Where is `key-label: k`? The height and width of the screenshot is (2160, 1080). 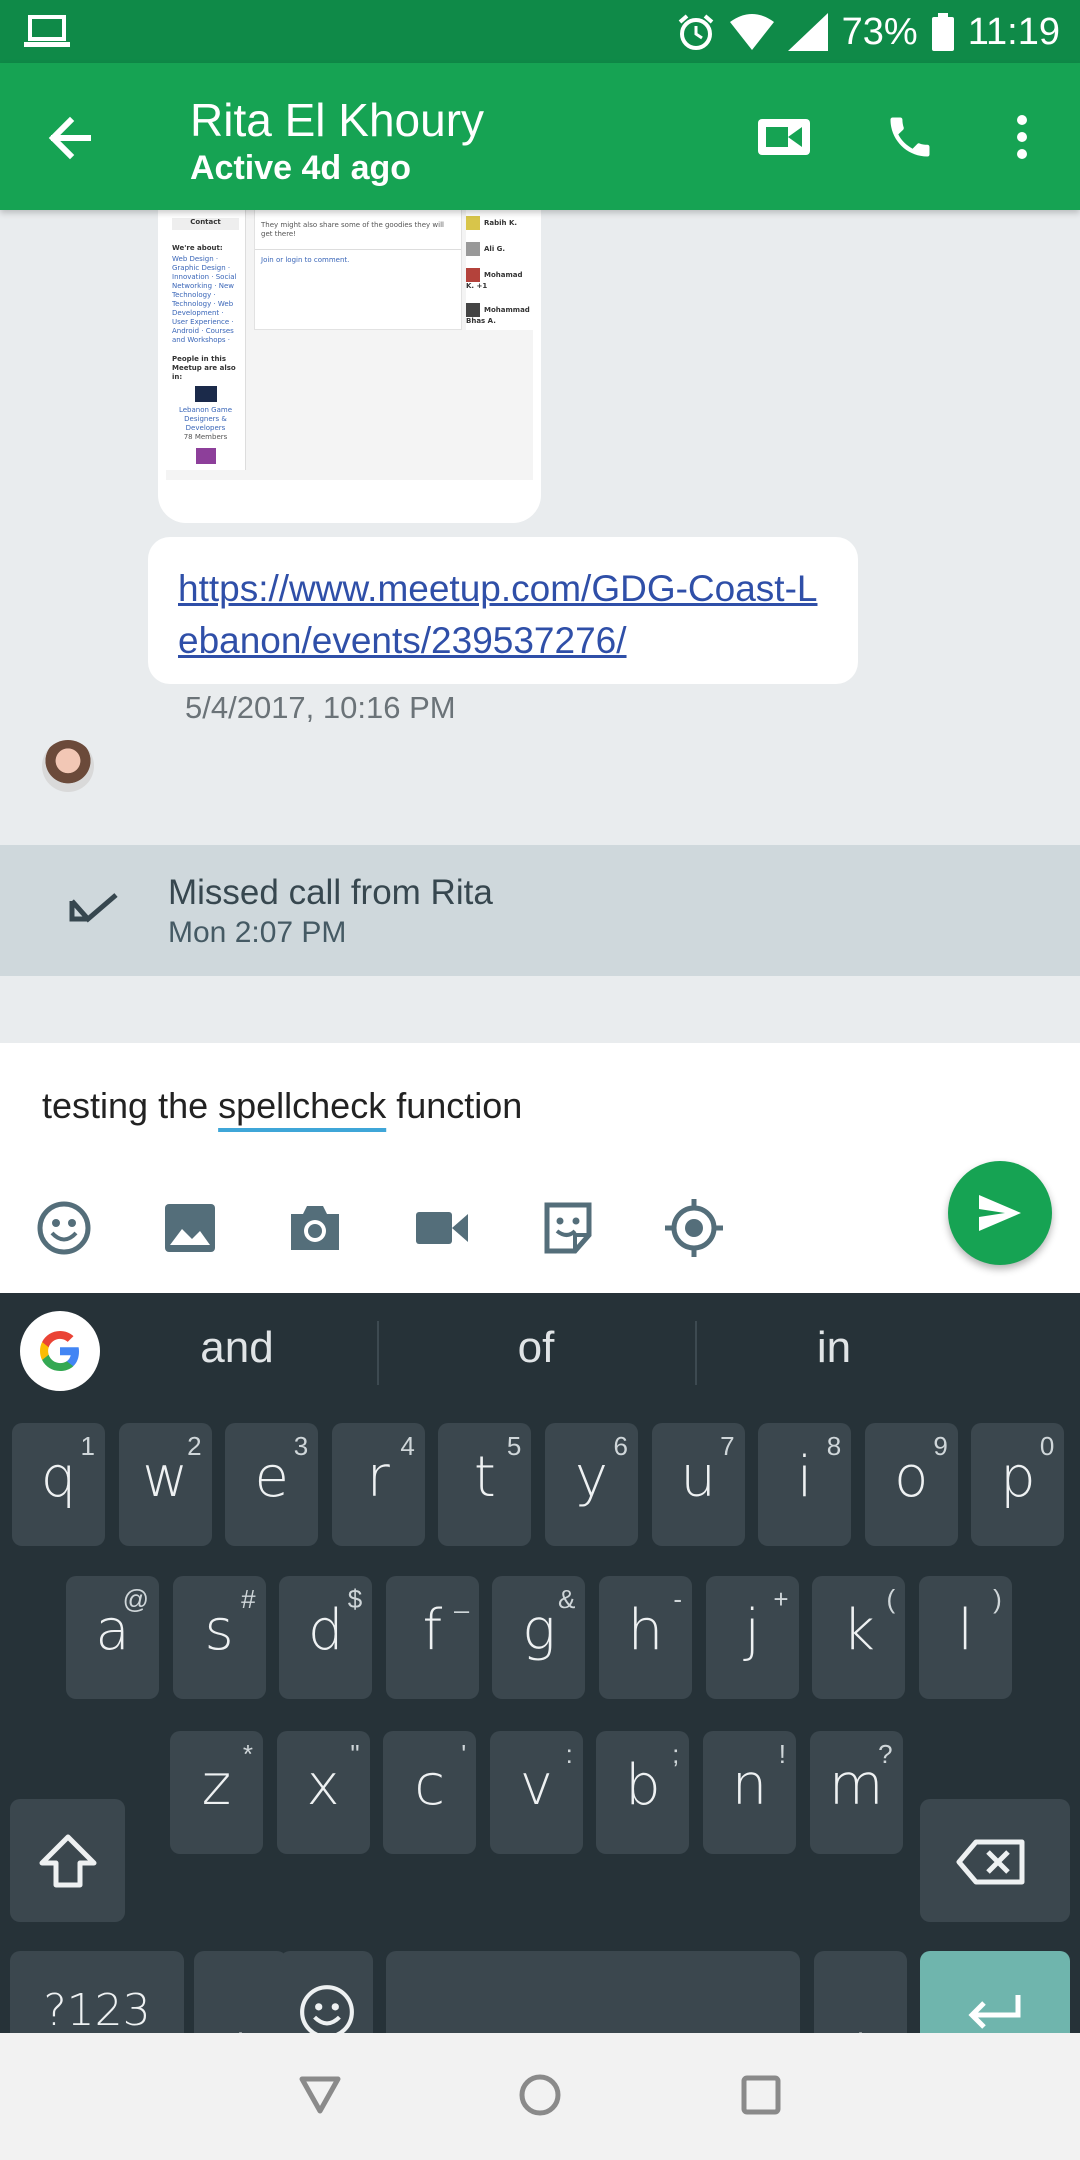 key-label: k is located at coordinates (858, 1630).